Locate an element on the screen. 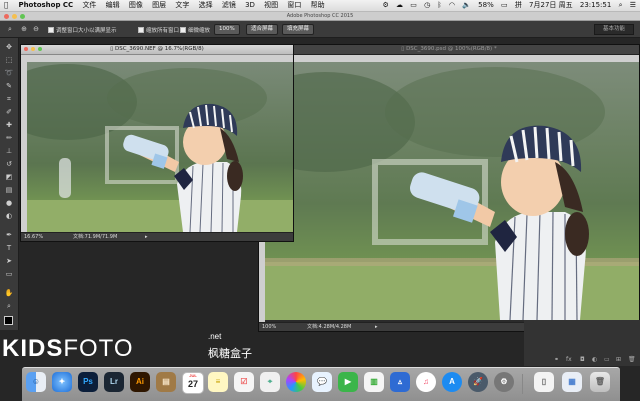 The image size is (640, 401). app-close-button is located at coordinates (6, 16).